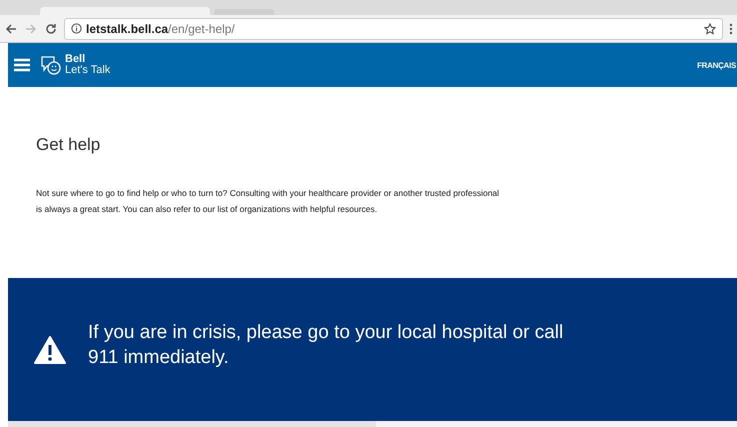  What do you see at coordinates (69, 145) in the screenshot?
I see `page-title: Get help` at bounding box center [69, 145].